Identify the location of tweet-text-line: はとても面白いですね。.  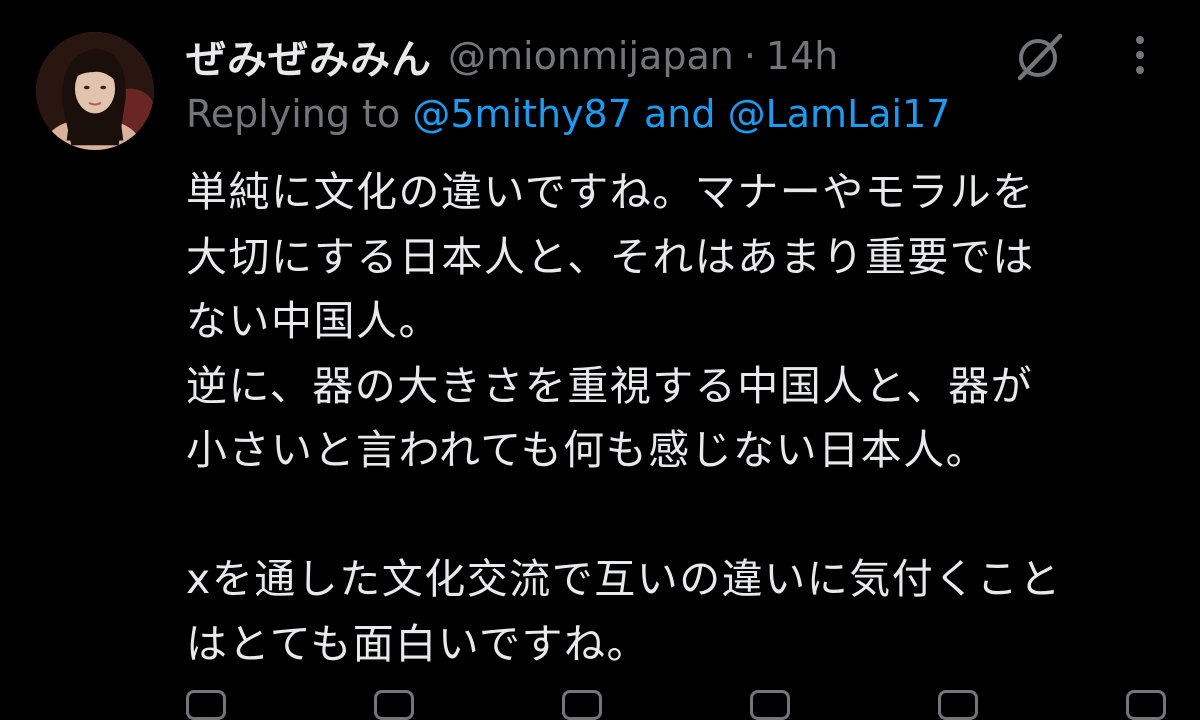
(417, 643).